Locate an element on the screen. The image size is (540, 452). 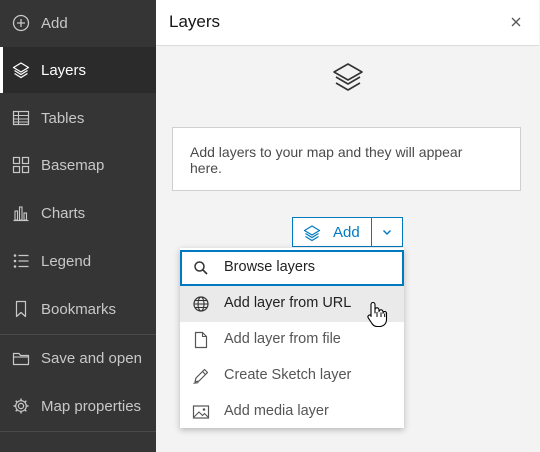
menu-item-add-media-layer: Add media layer is located at coordinates (292, 412).